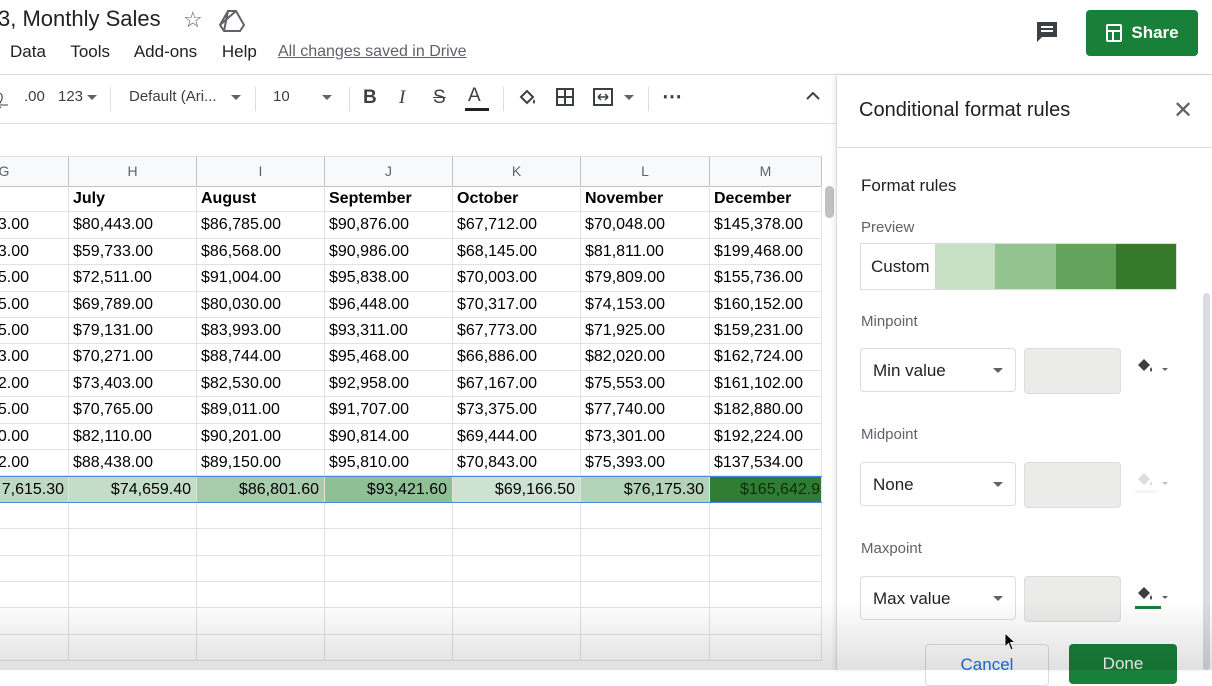 This screenshot has width=1212, height=686. I want to click on column-header: I, so click(261, 171).